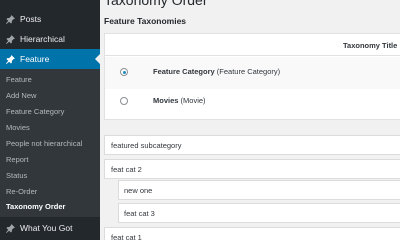 This screenshot has height=240, width=400. Describe the element at coordinates (252, 233) in the screenshot. I see `term-item-feat-cat-1: feat cat 1` at that location.